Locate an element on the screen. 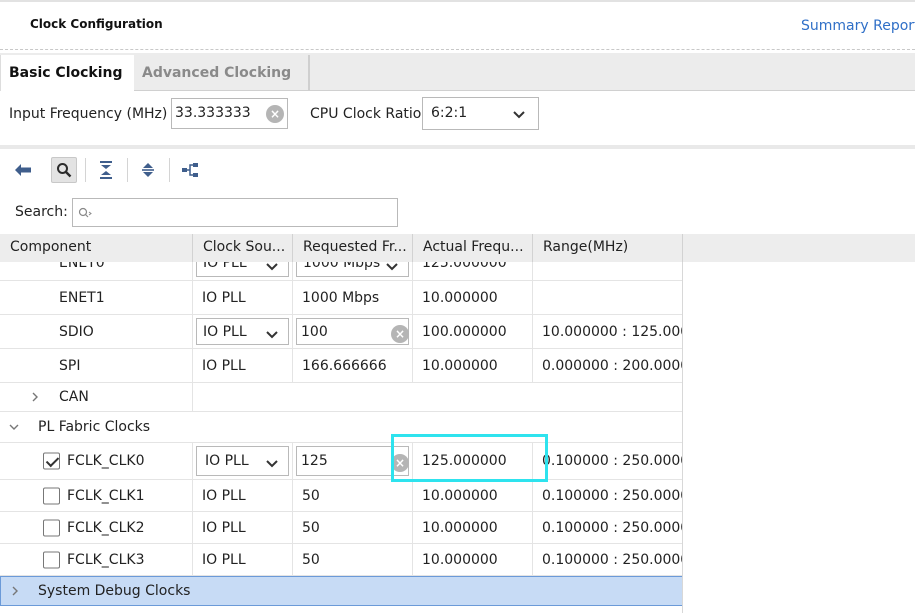 Image resolution: width=915 pixels, height=613 pixels. requested-frequency-value: 125 is located at coordinates (314, 461).